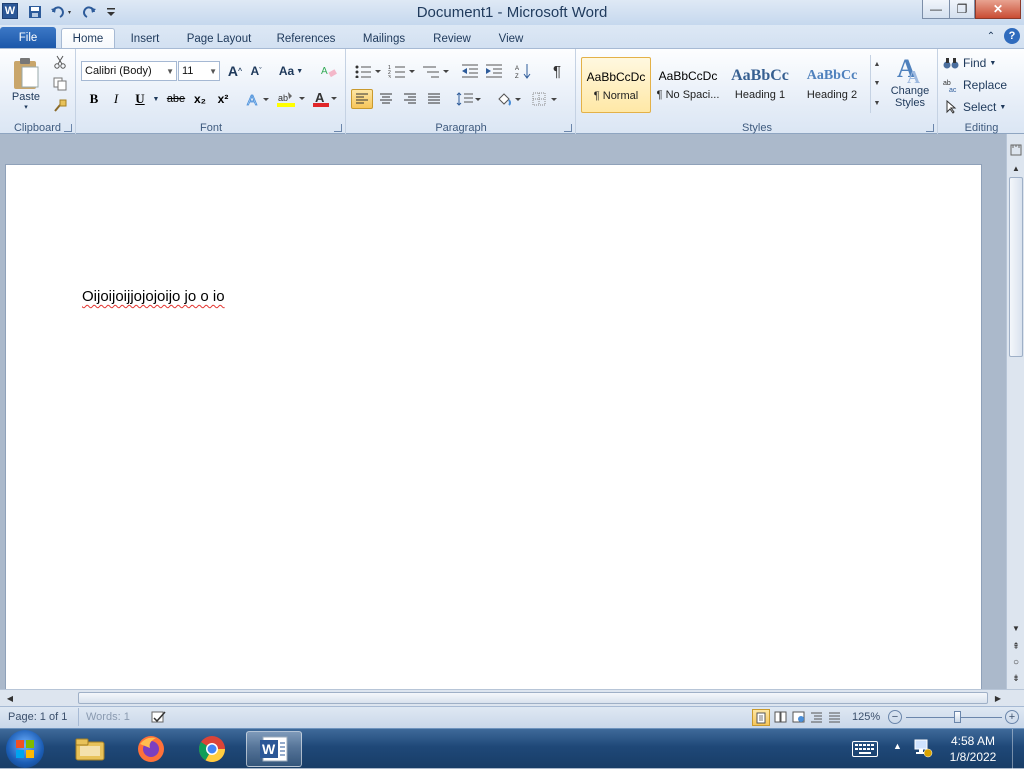 This screenshot has width=1024, height=769. What do you see at coordinates (410, 99) in the screenshot?
I see `align-right-icon` at bounding box center [410, 99].